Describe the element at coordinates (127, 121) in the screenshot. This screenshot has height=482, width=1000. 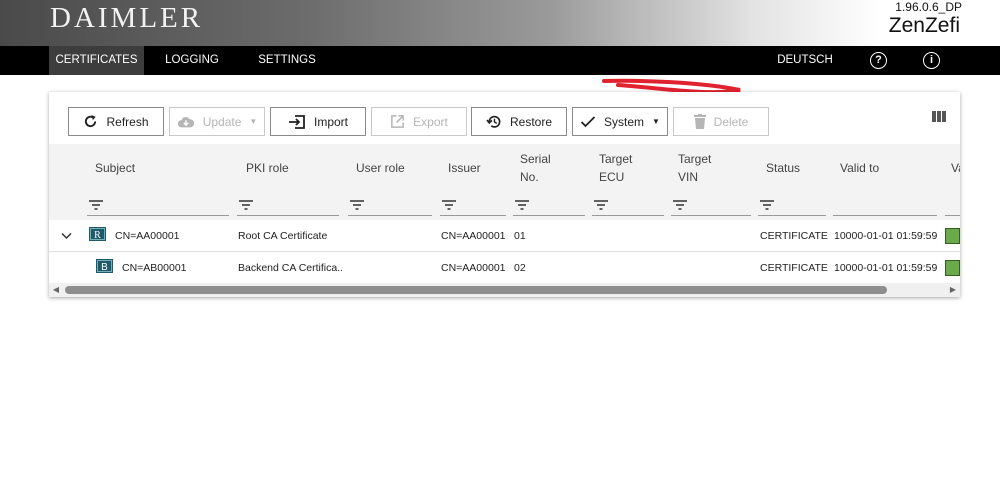
I see `refresh-label: Refresh` at that location.